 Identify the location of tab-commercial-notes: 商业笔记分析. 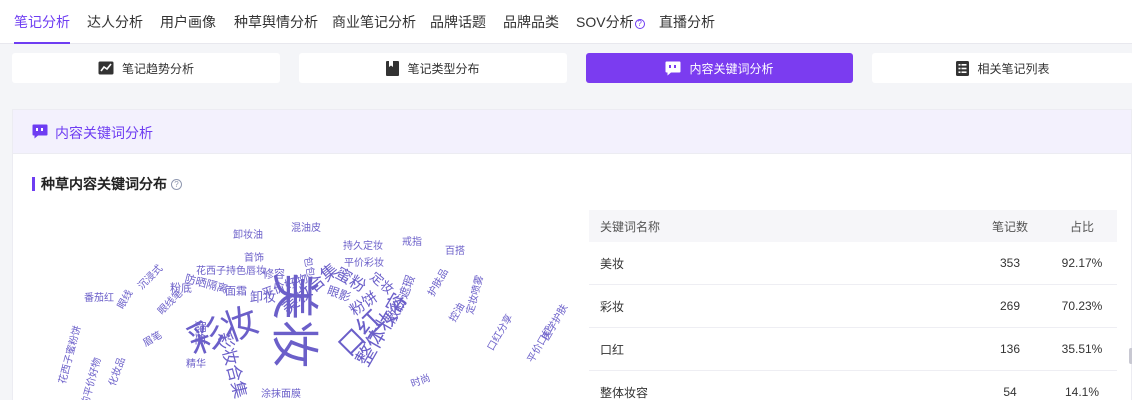
(374, 22).